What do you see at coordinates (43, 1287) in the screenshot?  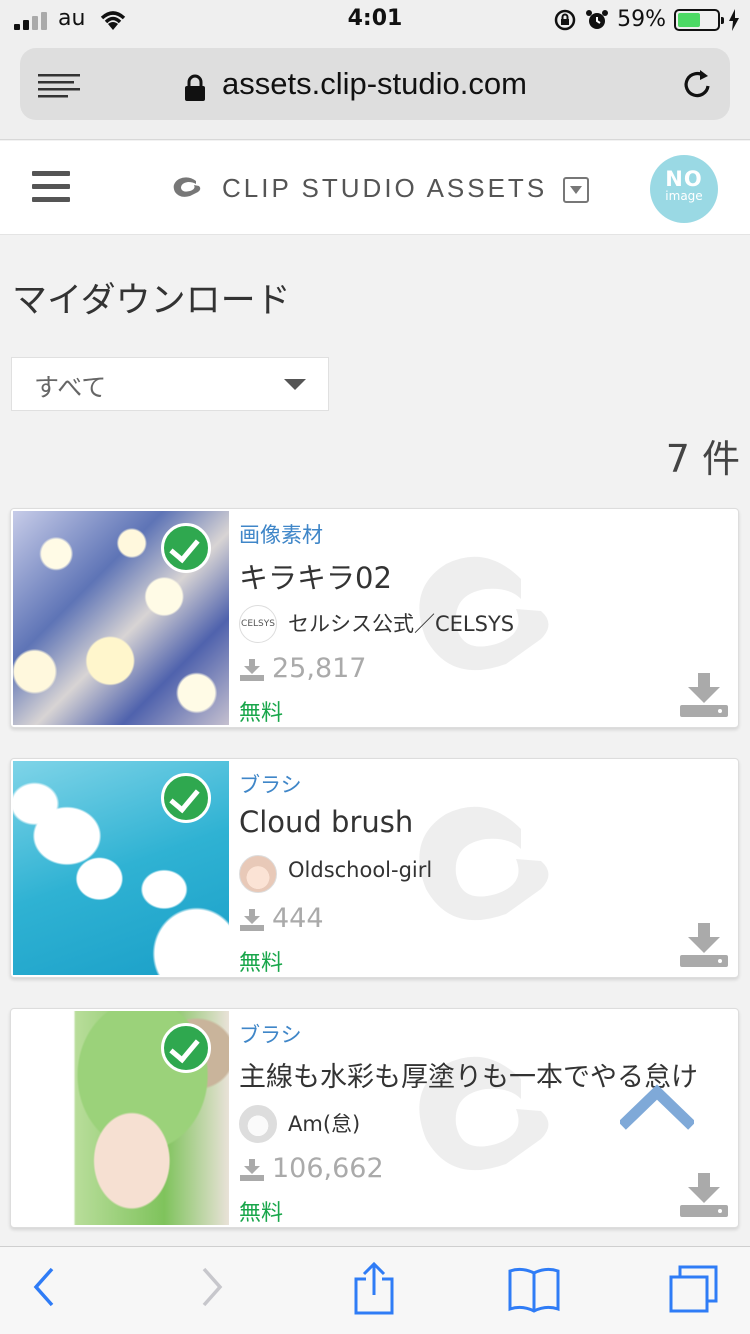 I see `back-icon` at bounding box center [43, 1287].